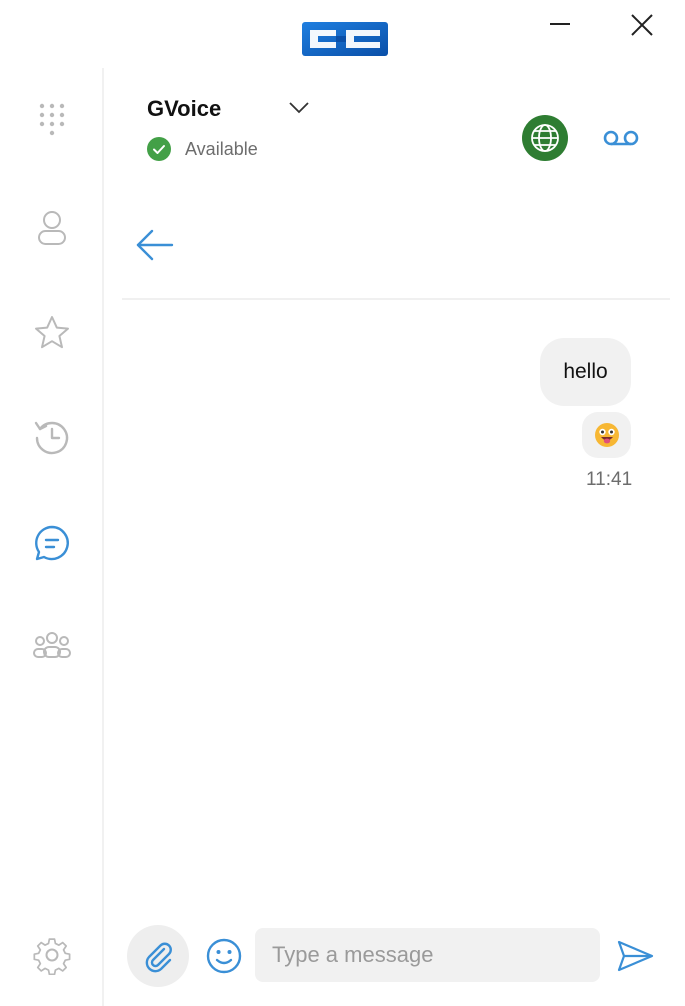  I want to click on title-bar, so click(342, 34).